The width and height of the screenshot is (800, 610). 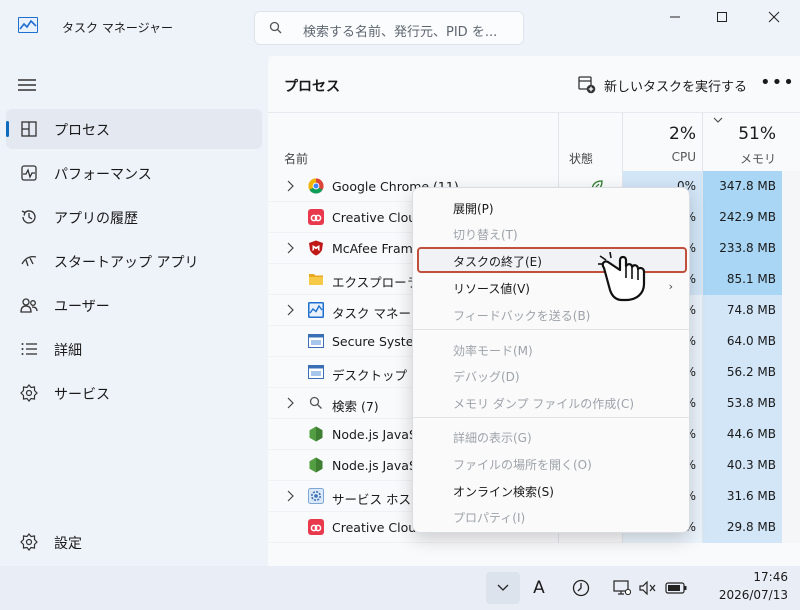 I want to click on hamburger-menu-button, so click(x=27, y=87).